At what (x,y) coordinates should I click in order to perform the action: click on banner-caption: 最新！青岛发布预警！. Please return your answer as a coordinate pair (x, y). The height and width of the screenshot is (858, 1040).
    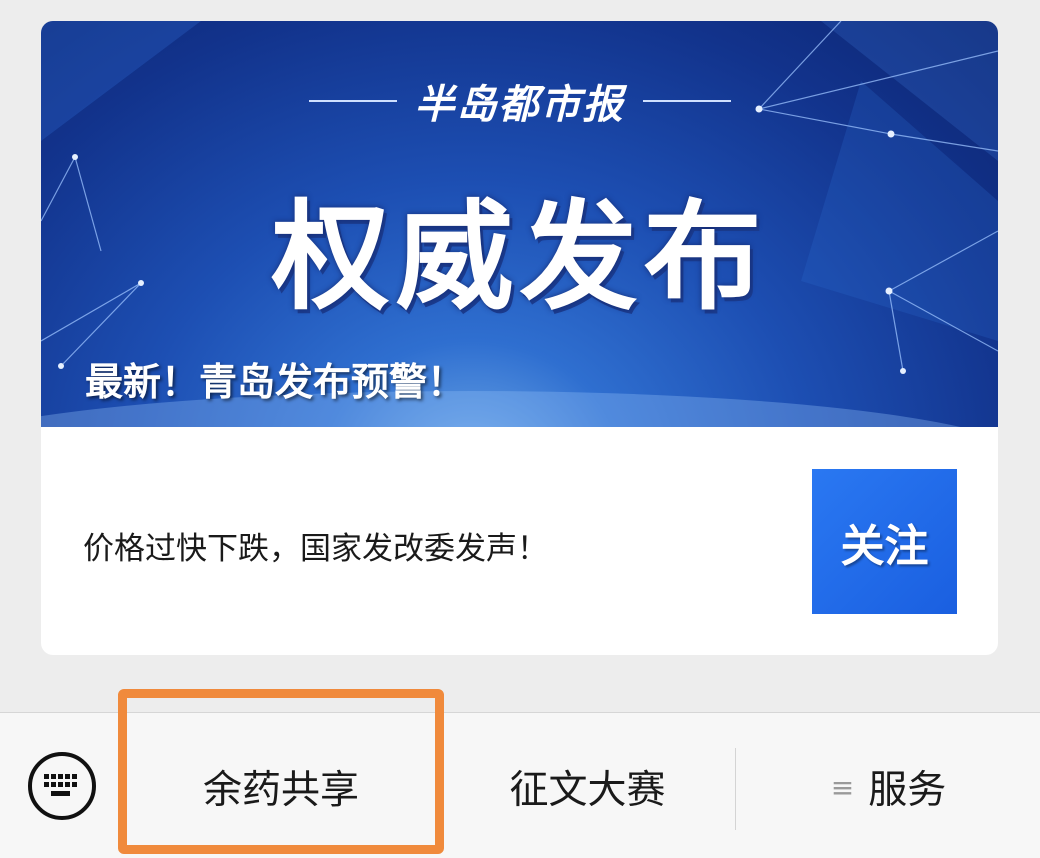
    Looking at the image, I should click on (275, 382).